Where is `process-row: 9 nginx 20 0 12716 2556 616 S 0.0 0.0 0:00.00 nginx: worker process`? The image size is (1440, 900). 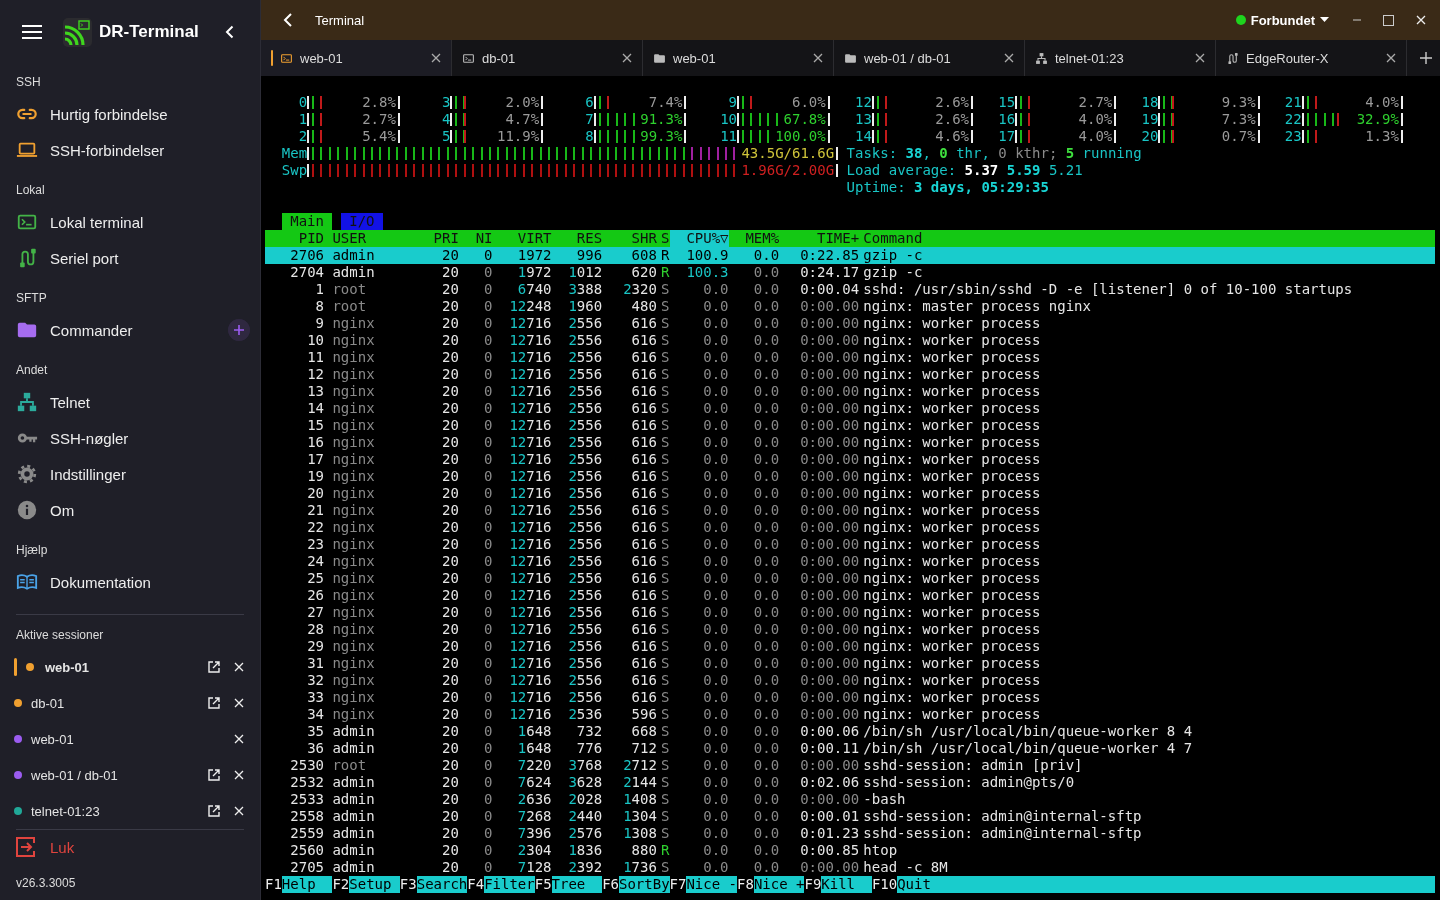
process-row: 9 nginx 20 0 12716 2556 616 S 0.0 0.0 0:00.00 nginx: worker process is located at coordinates (850, 323).